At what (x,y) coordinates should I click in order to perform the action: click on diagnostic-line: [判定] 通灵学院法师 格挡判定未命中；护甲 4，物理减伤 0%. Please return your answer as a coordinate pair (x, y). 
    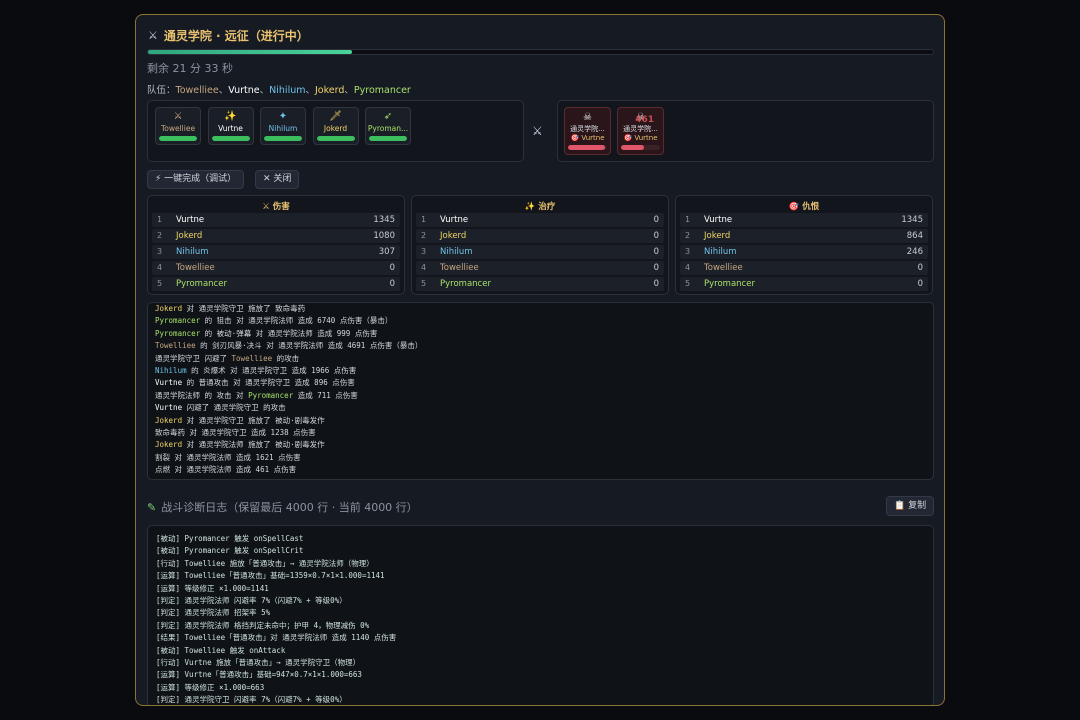
    Looking at the image, I should click on (263, 625).